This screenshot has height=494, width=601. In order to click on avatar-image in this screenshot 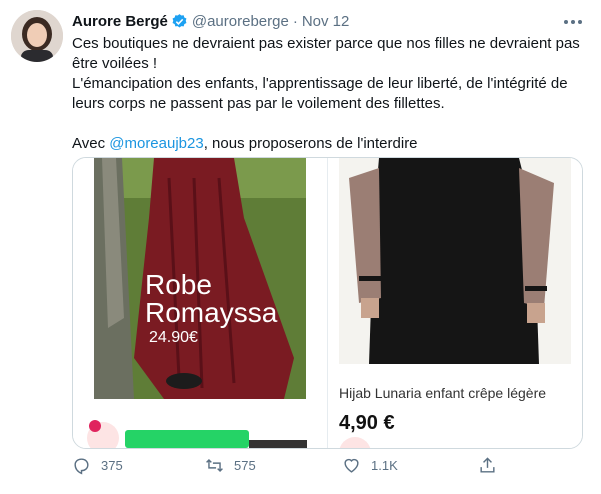, I will do `click(37, 36)`.